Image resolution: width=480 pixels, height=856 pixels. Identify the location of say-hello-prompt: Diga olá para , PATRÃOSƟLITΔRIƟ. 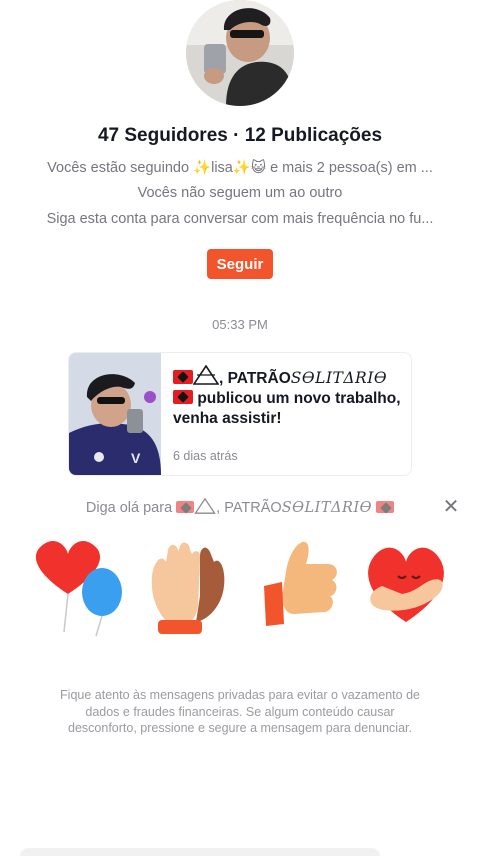
(240, 507).